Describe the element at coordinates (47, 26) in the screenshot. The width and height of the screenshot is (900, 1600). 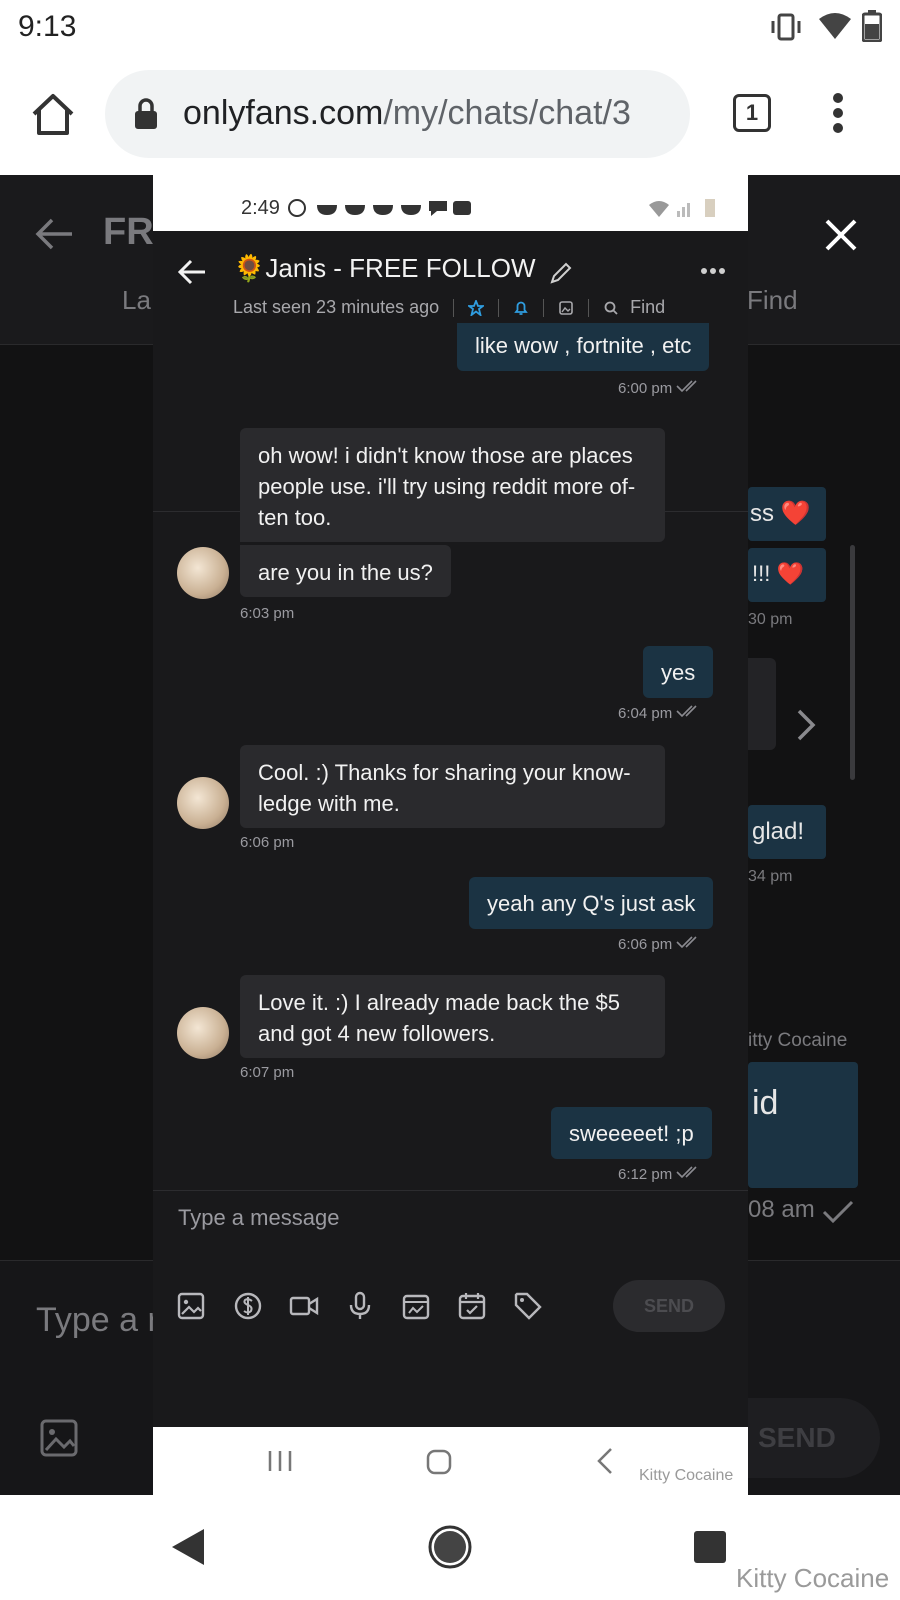
I see `status-time: 9:13` at that location.